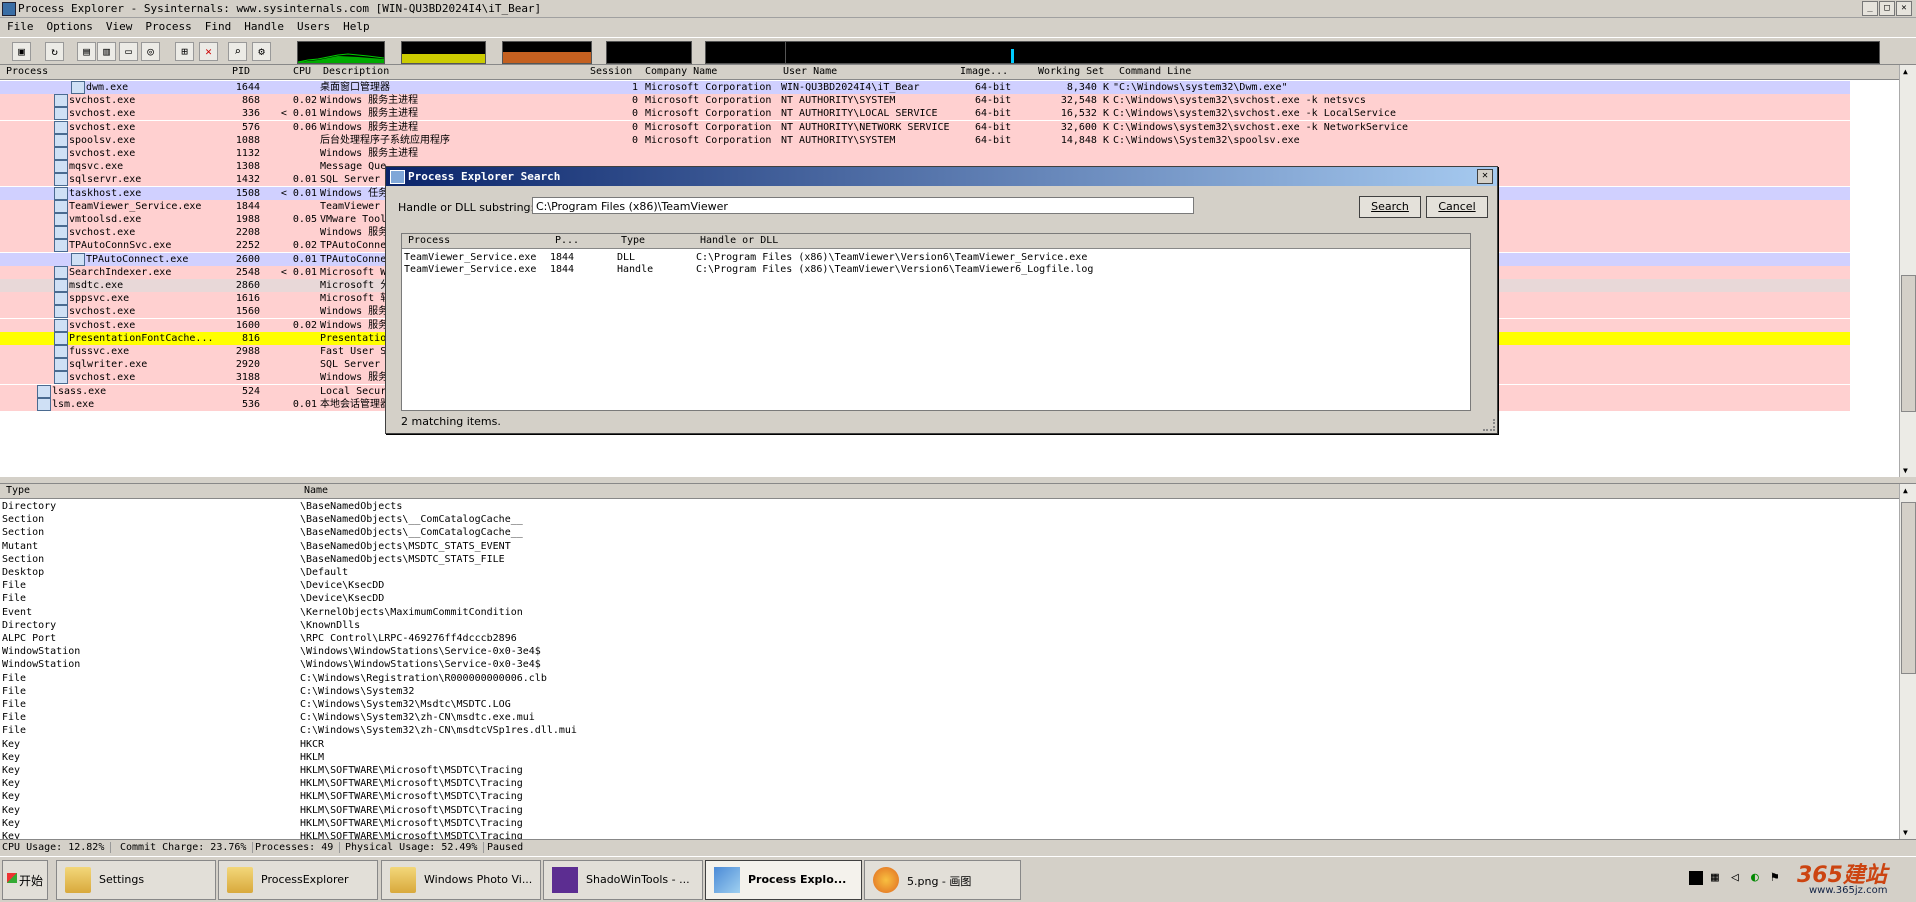  What do you see at coordinates (356, 25) in the screenshot?
I see `menu-help: Help` at bounding box center [356, 25].